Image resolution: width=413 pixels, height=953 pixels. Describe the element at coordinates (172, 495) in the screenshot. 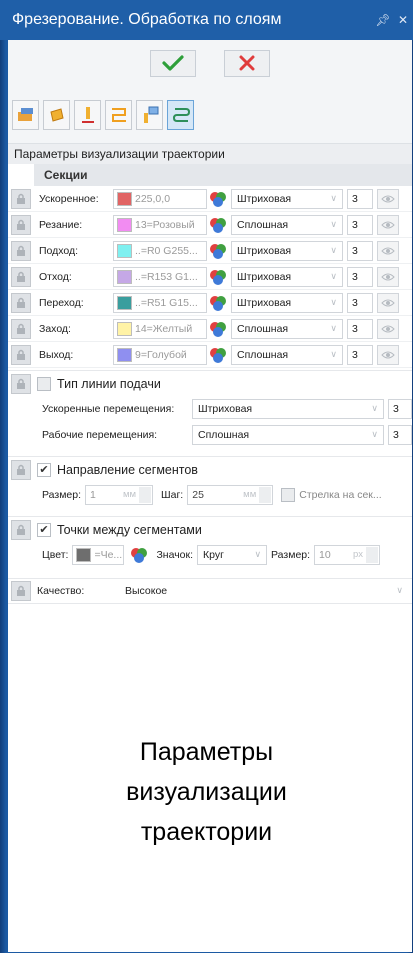

I see `step-label: Шаг:` at that location.